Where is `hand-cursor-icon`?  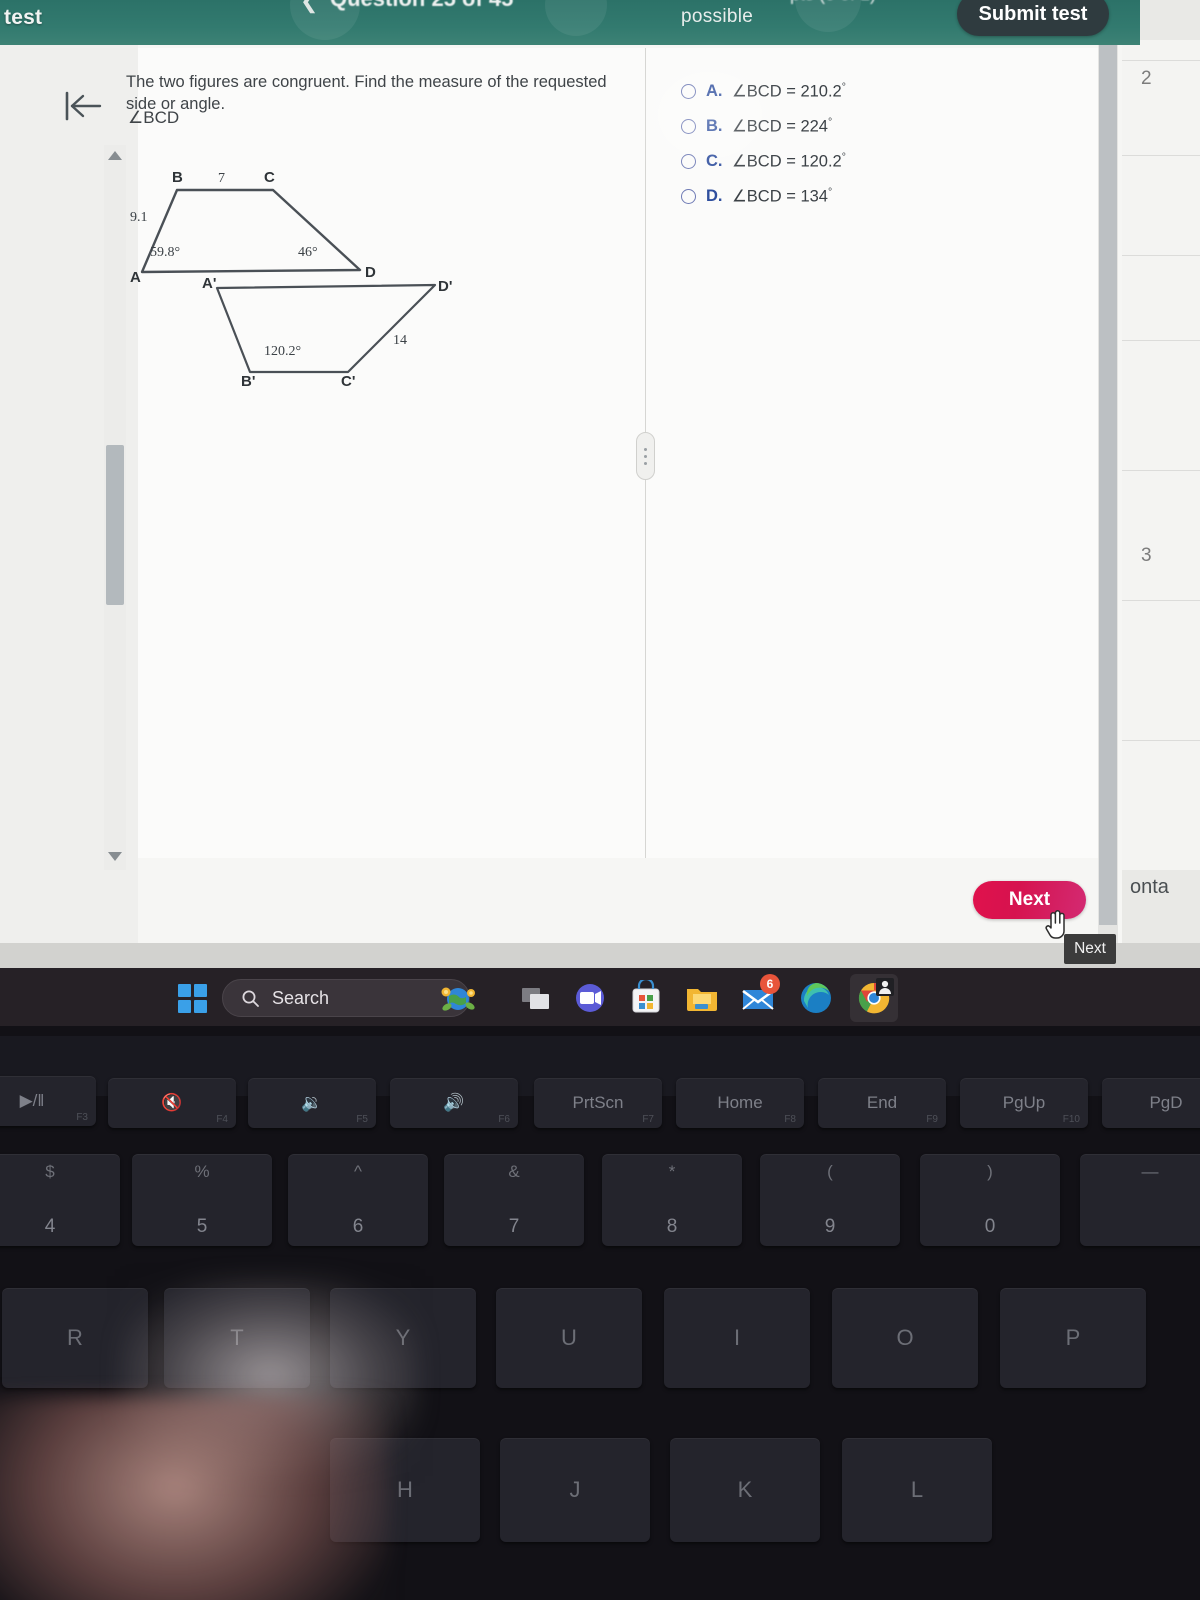
hand-cursor-icon is located at coordinates (1055, 924).